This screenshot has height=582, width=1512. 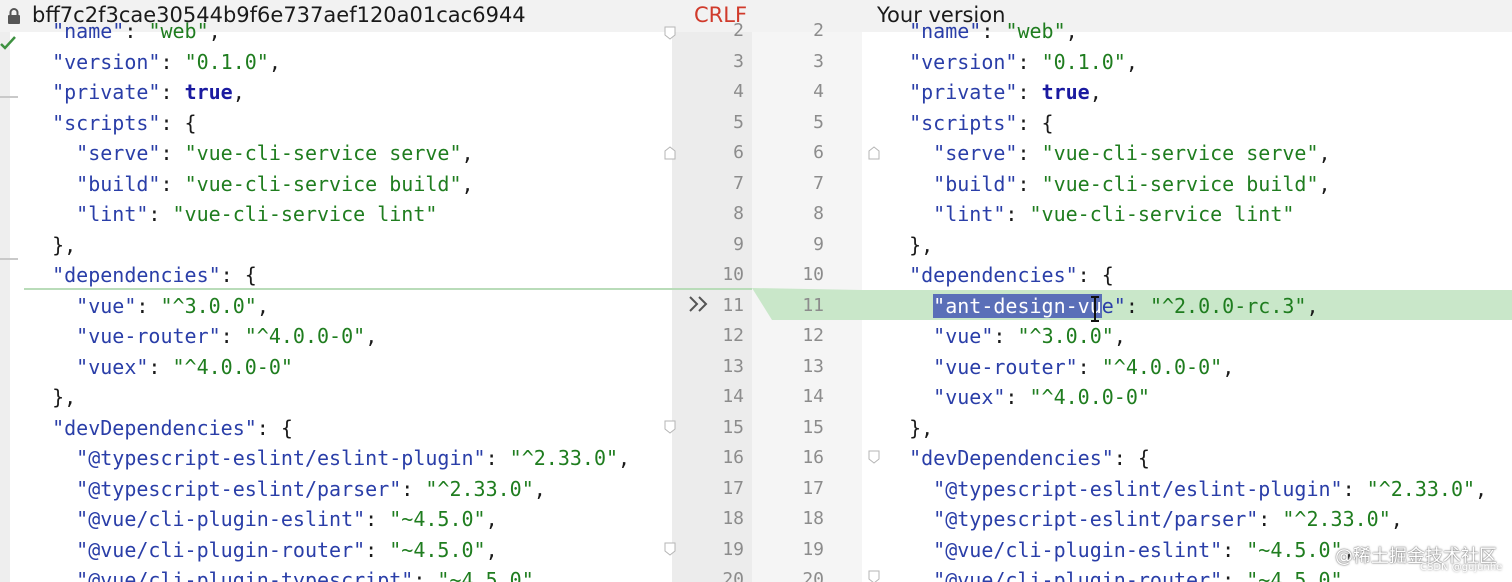 What do you see at coordinates (281, 458) in the screenshot?
I see `json-key: "@typescript-eslint/eslint-plugin"` at bounding box center [281, 458].